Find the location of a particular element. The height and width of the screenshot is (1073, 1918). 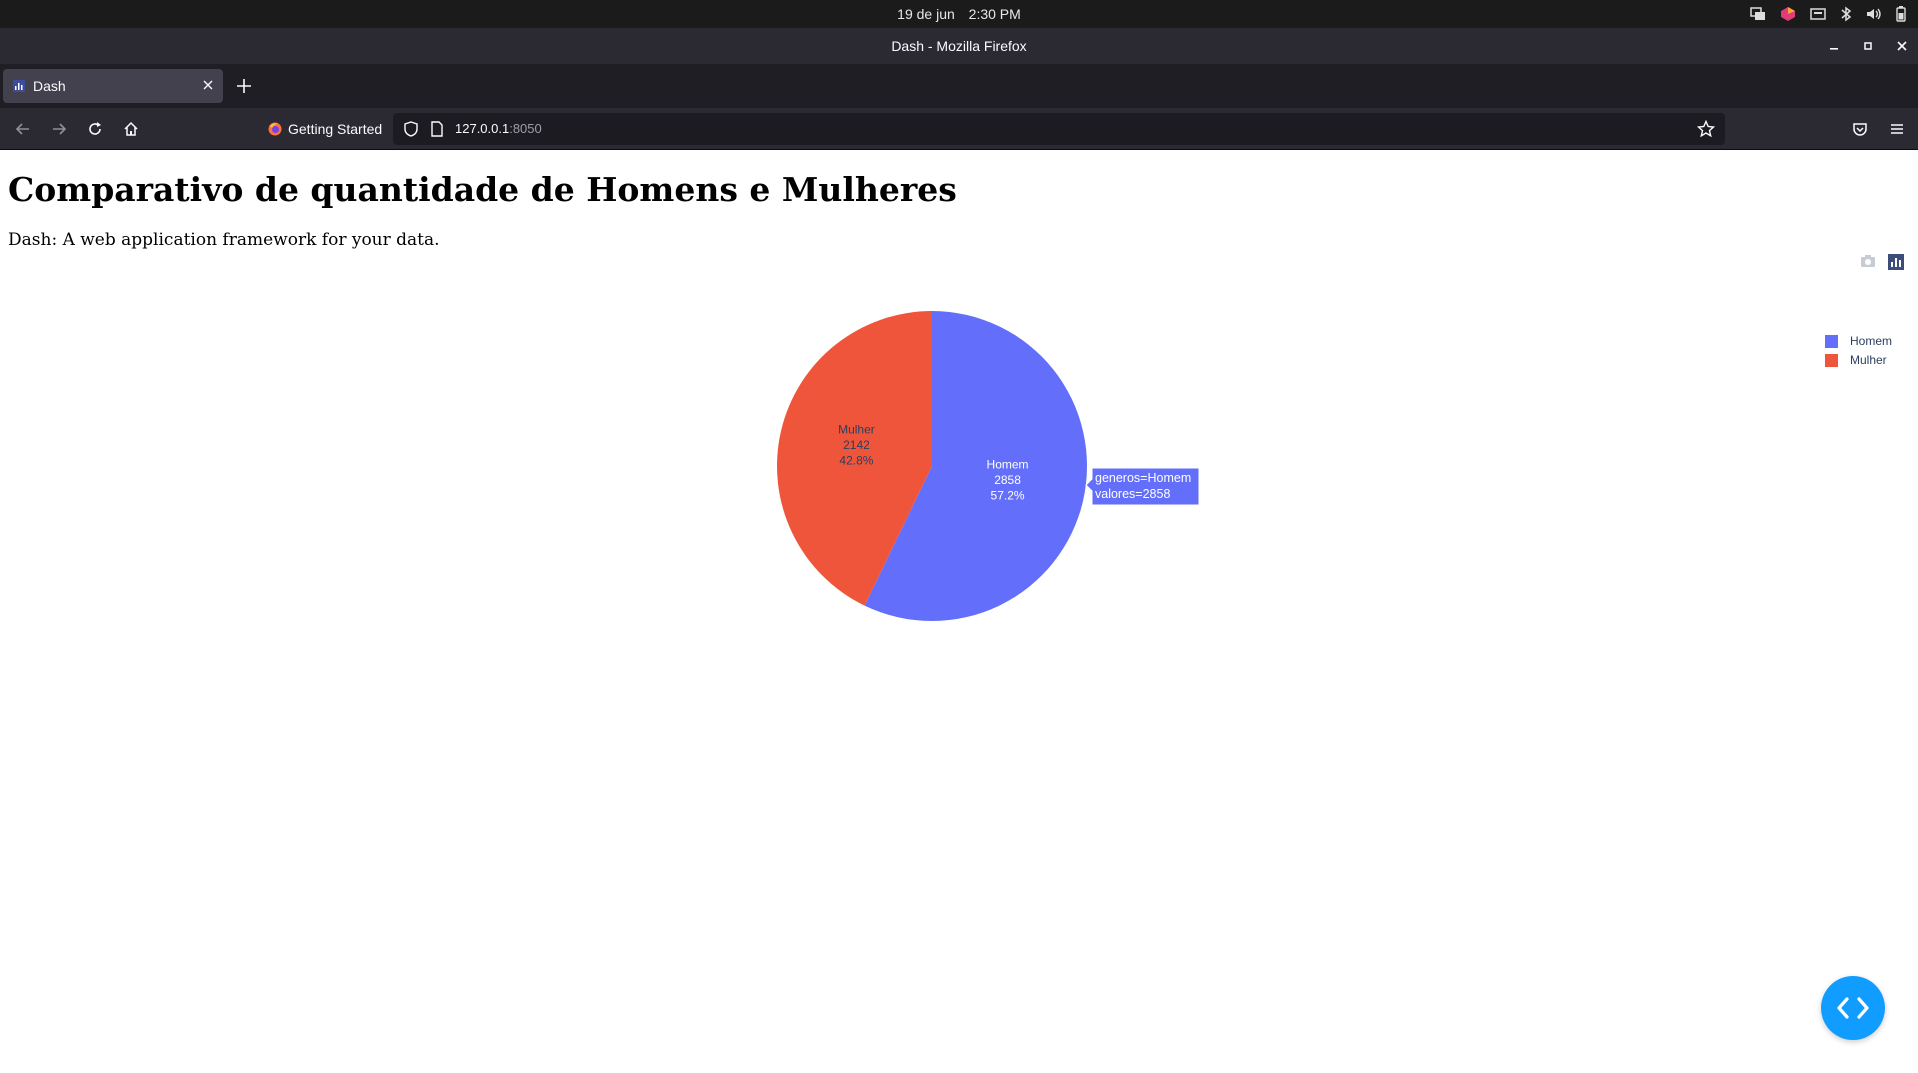

legend-swatch-mulher is located at coordinates (1831, 360).